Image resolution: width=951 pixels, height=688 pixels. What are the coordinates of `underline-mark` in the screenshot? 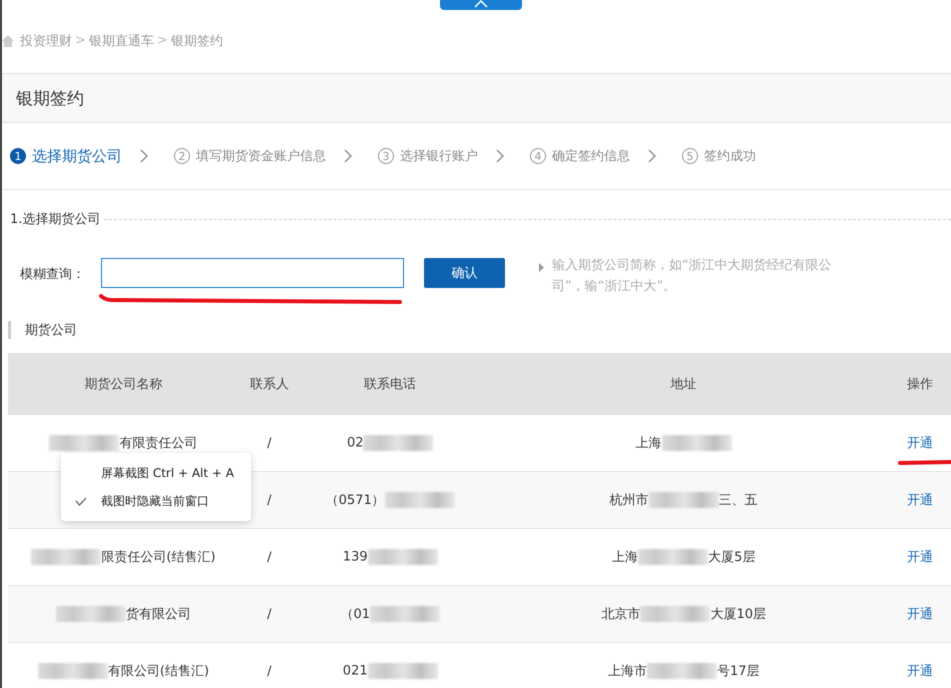 It's located at (924, 463).